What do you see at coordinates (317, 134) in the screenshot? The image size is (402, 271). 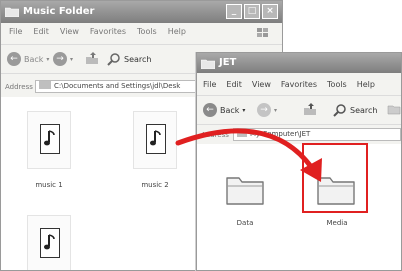 I see `address-field: My Computer\JET` at bounding box center [317, 134].